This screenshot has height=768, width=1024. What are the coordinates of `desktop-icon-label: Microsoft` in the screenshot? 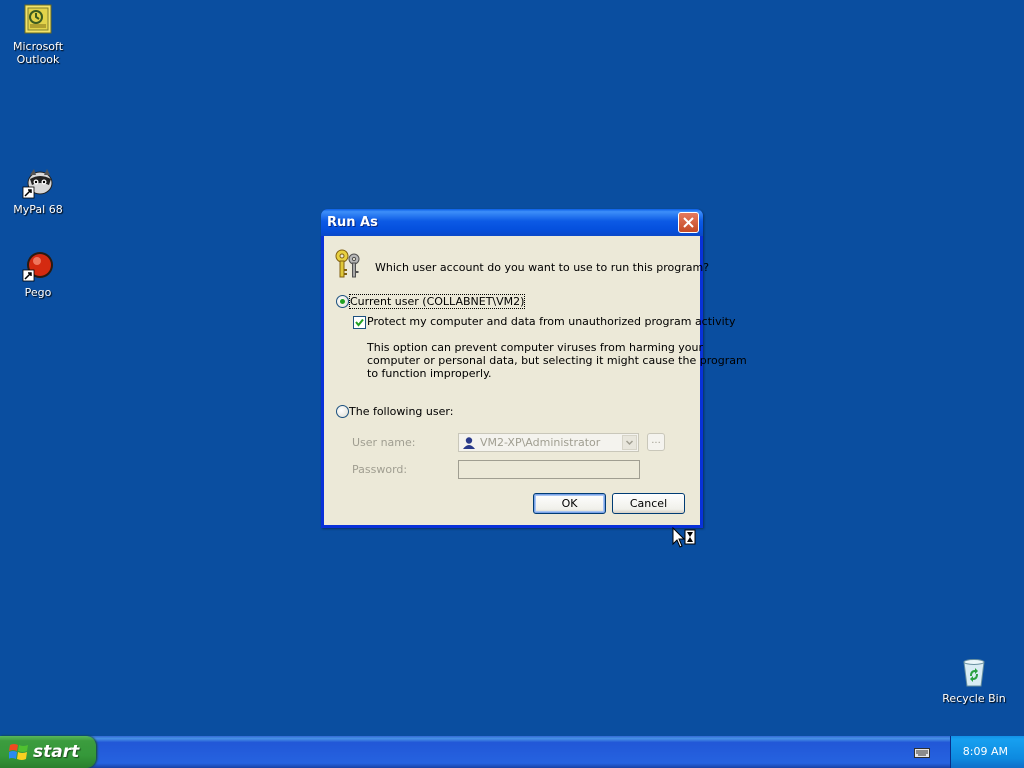 It's located at (38, 46).